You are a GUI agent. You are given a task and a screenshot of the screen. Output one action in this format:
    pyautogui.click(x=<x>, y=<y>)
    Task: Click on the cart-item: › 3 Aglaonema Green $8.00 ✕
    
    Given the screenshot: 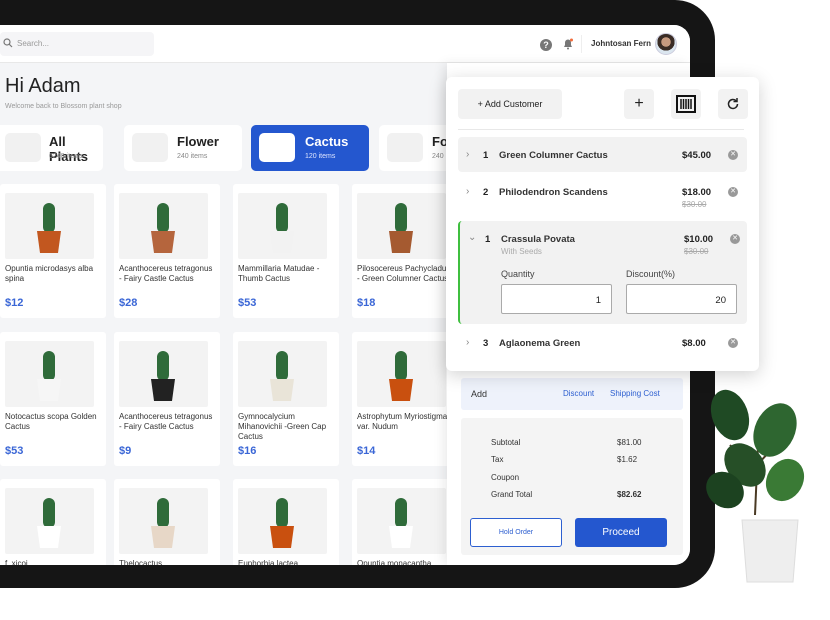 What is the action you would take?
    pyautogui.click(x=602, y=344)
    